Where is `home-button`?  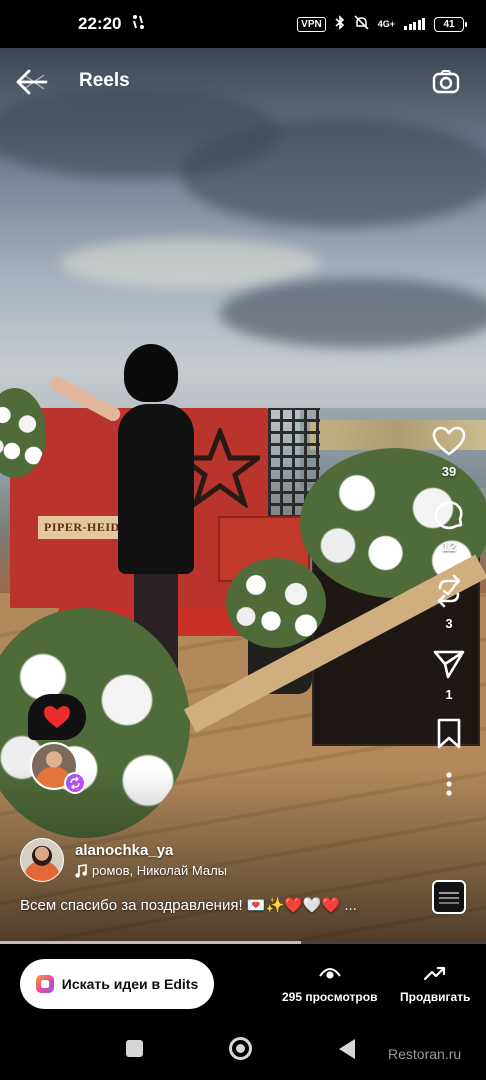 home-button is located at coordinates (240, 1048).